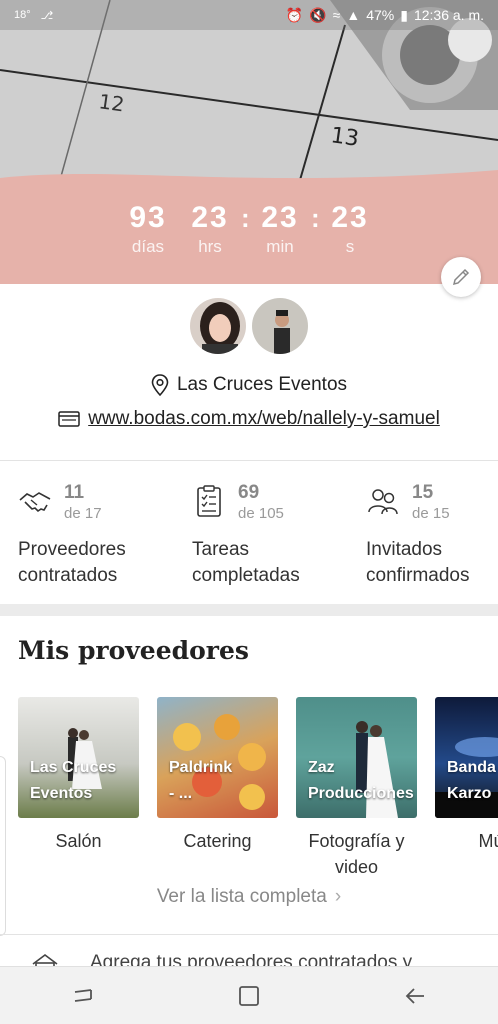 The image size is (498, 1024). What do you see at coordinates (148, 217) in the screenshot?
I see `countdown-days-value: 93` at bounding box center [148, 217].